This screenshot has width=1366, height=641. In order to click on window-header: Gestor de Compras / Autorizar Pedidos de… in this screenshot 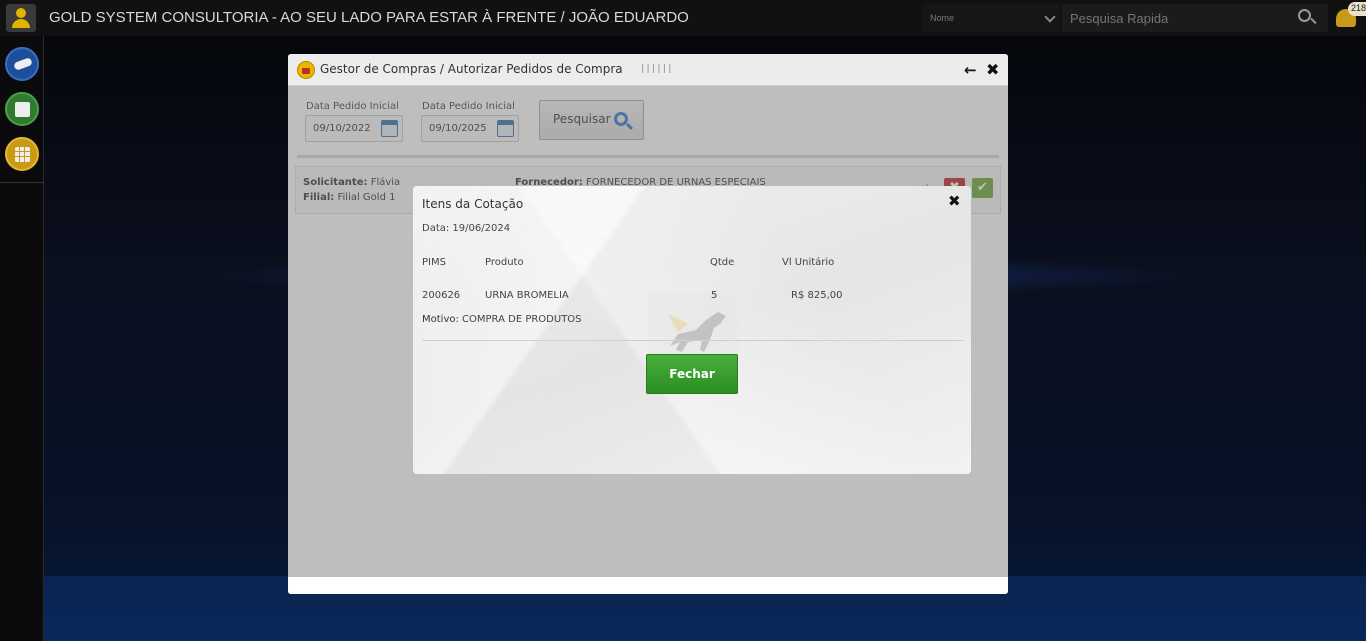, I will do `click(648, 70)`.